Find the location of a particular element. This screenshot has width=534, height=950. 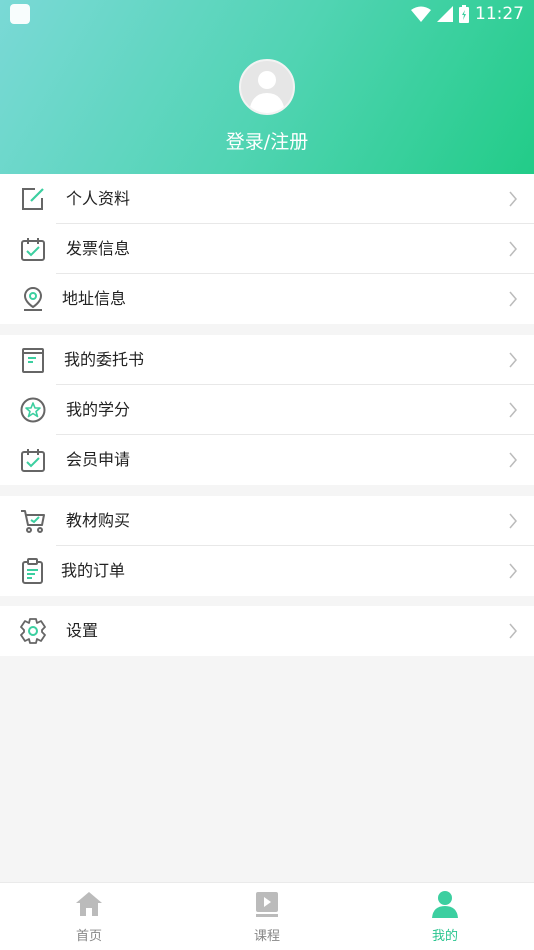

default-avatar-icon is located at coordinates (267, 92).